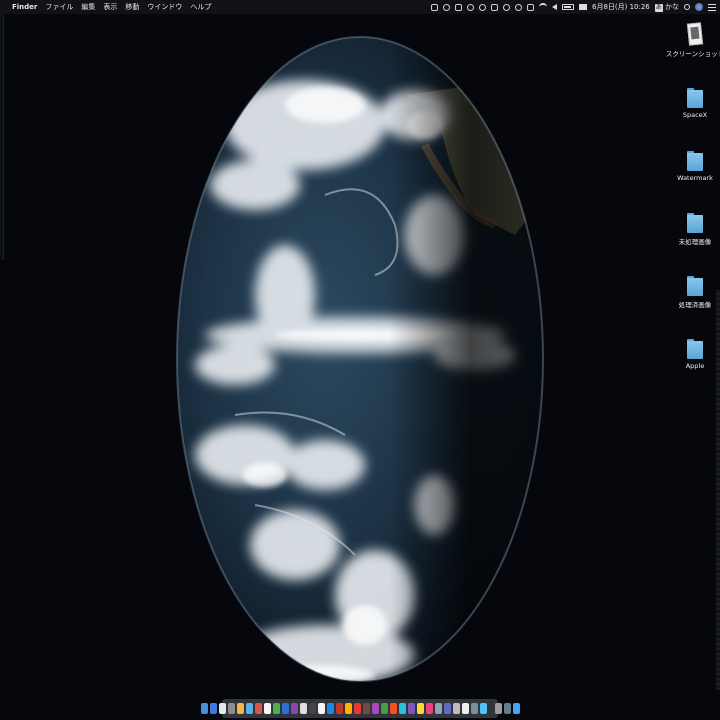 This screenshot has height=720, width=720. Describe the element at coordinates (446, 7) in the screenshot. I see `info-icon` at that location.